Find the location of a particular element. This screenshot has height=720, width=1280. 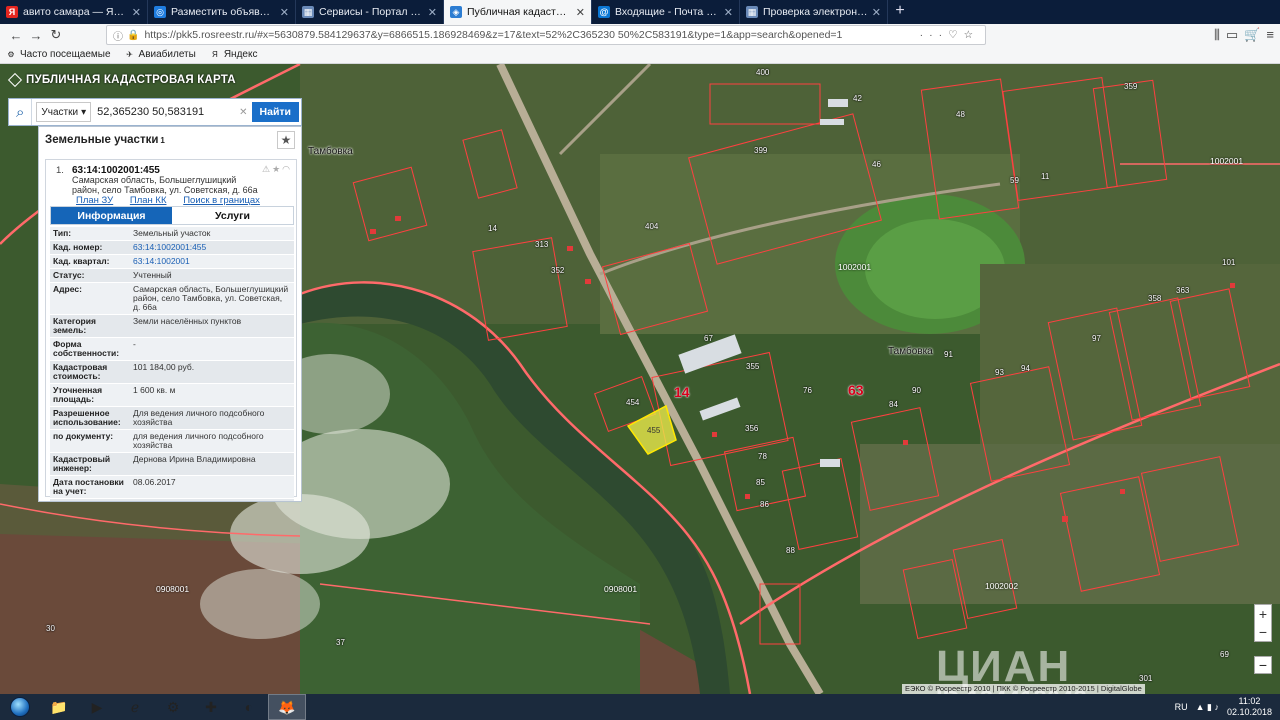

parcel-label: 355 is located at coordinates (752, 366).